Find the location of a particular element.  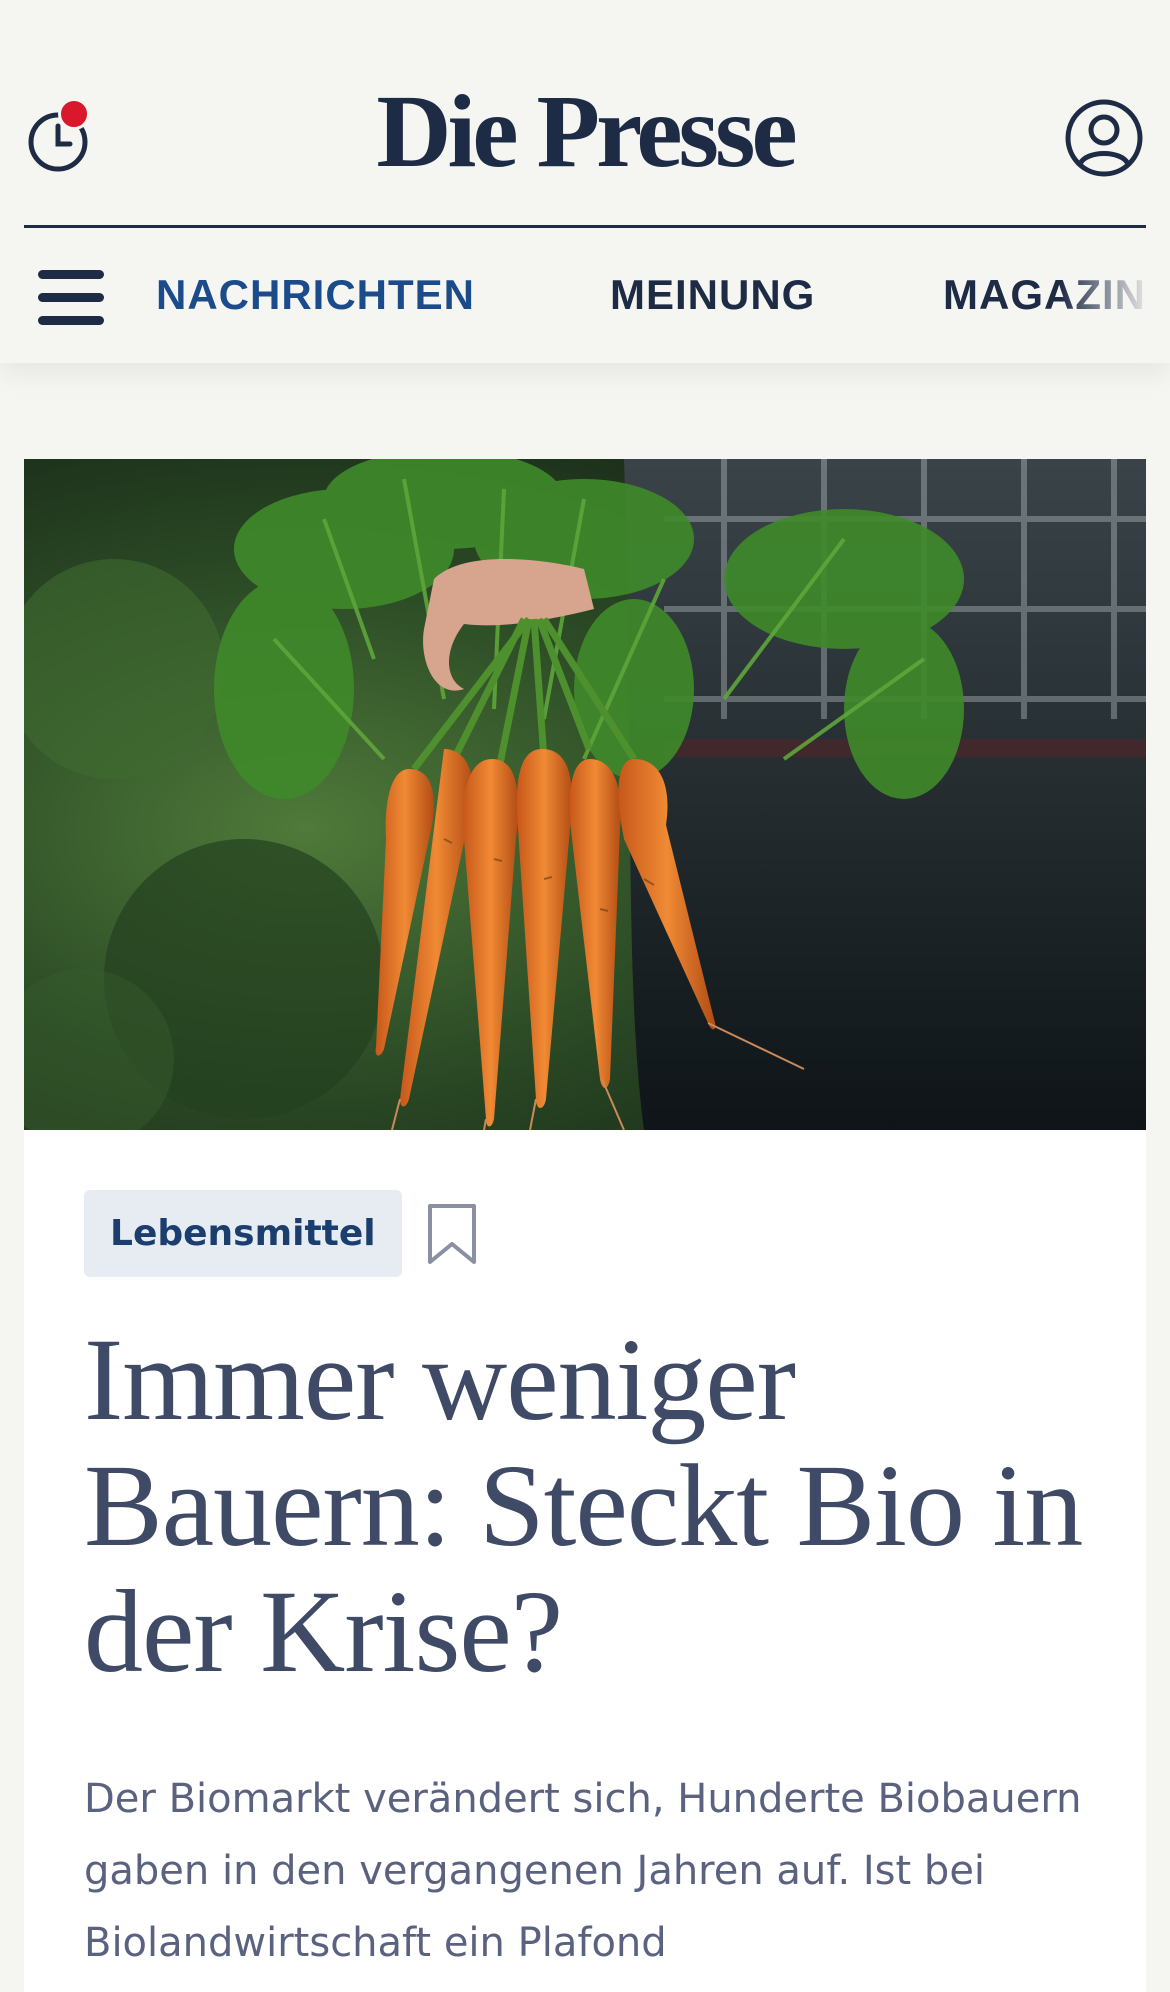

category-tag: Lebensmittel is located at coordinates (243, 1233).